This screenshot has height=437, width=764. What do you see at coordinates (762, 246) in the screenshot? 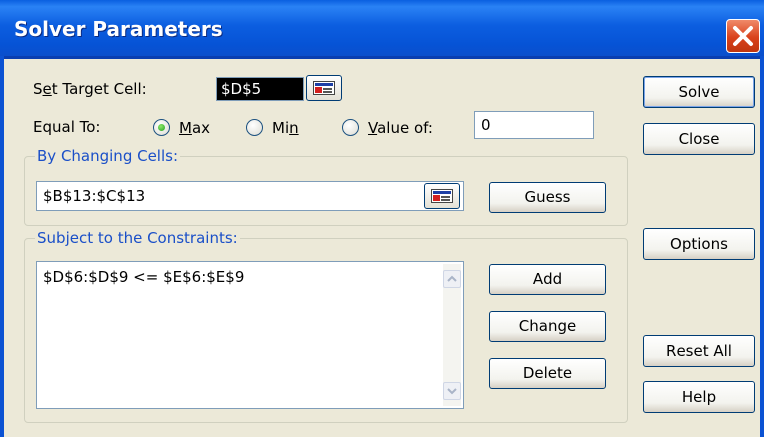
I see `window-frame-right` at bounding box center [762, 246].